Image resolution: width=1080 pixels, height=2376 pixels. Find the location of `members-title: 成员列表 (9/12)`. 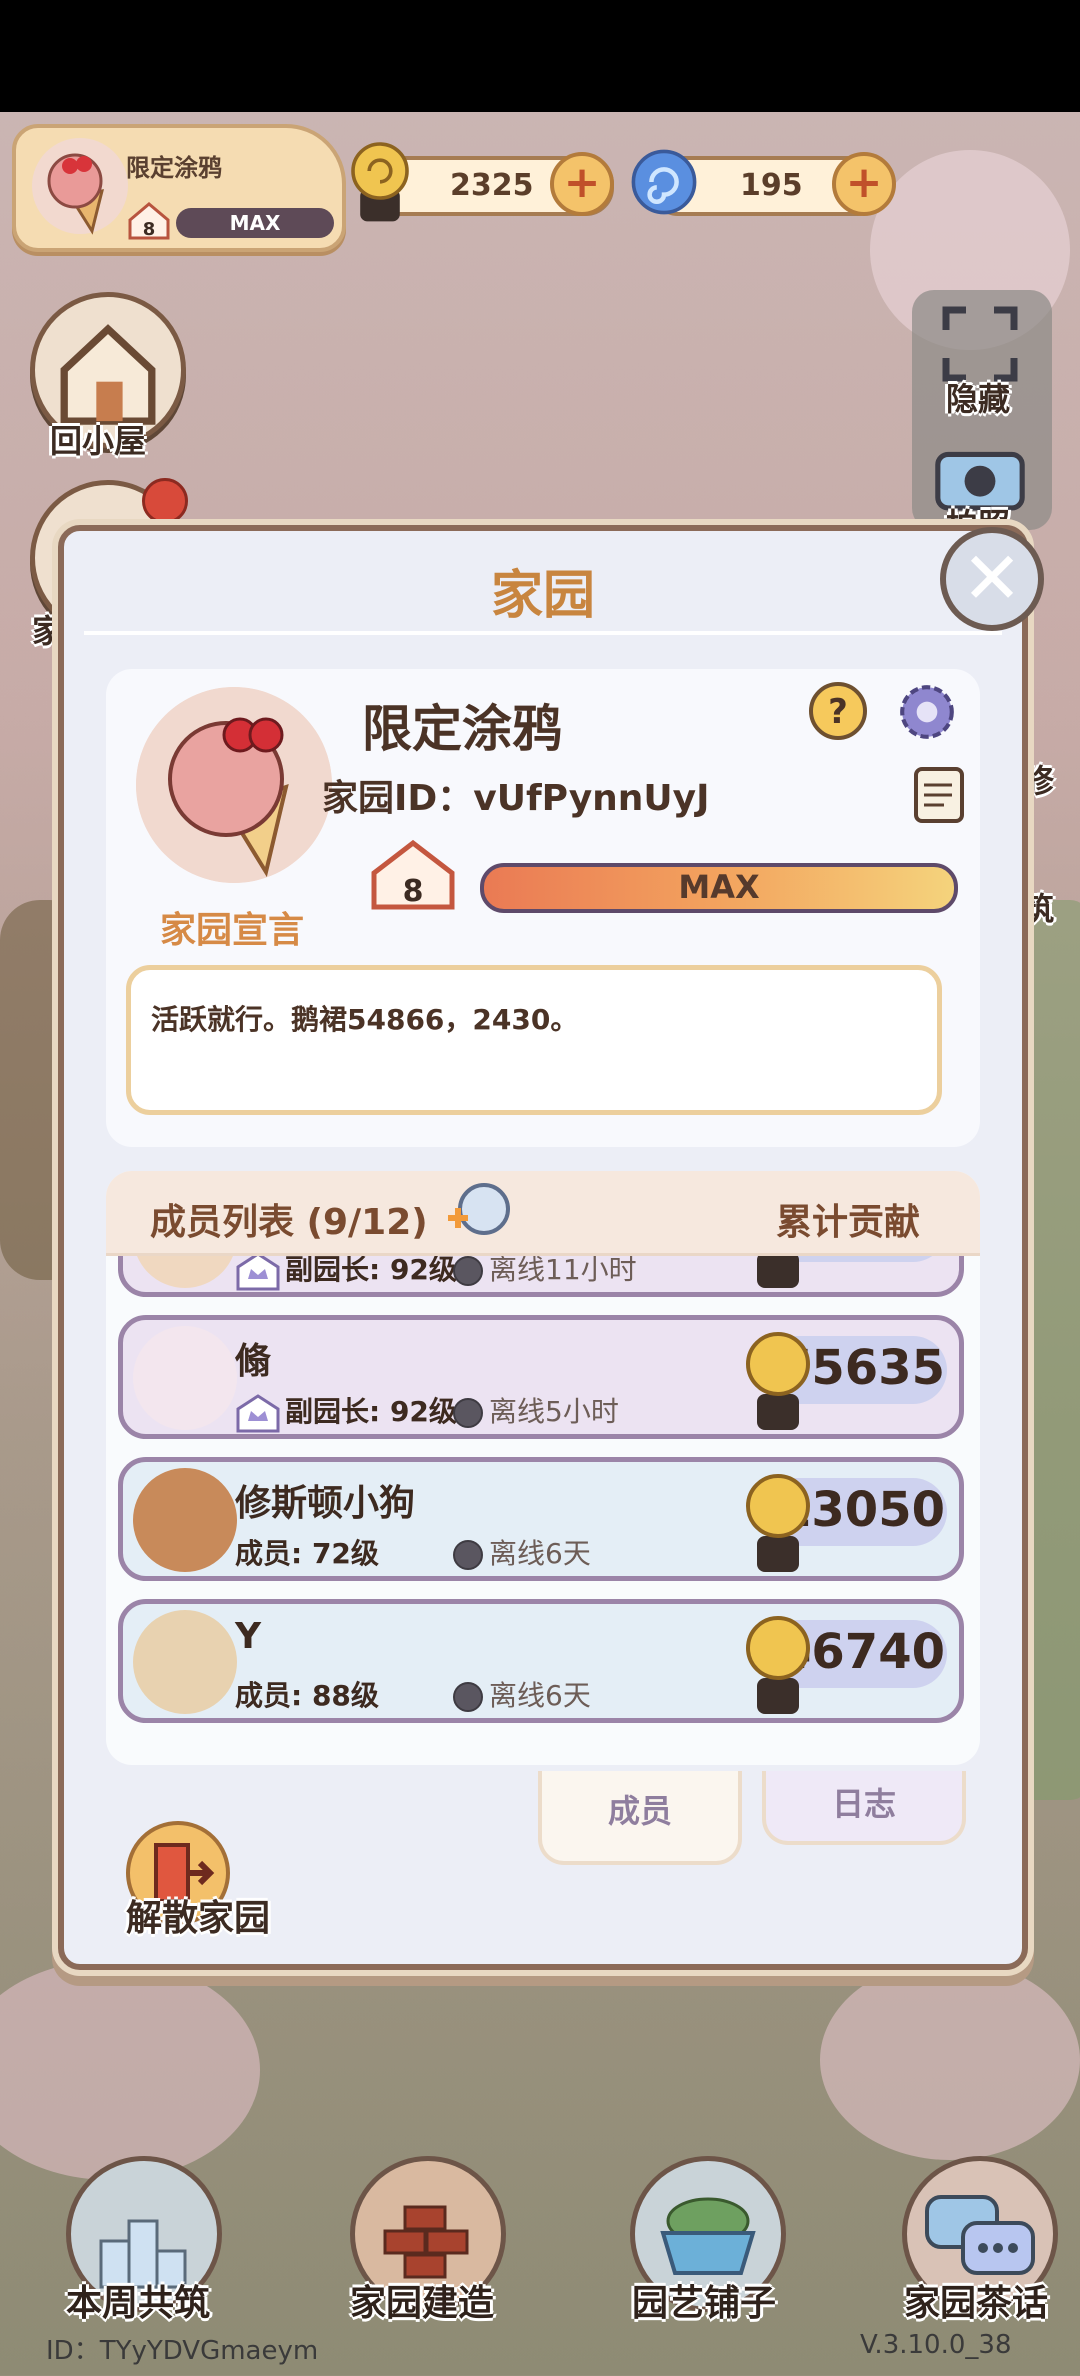

members-title: 成员列表 (9/12) is located at coordinates (289, 1222).